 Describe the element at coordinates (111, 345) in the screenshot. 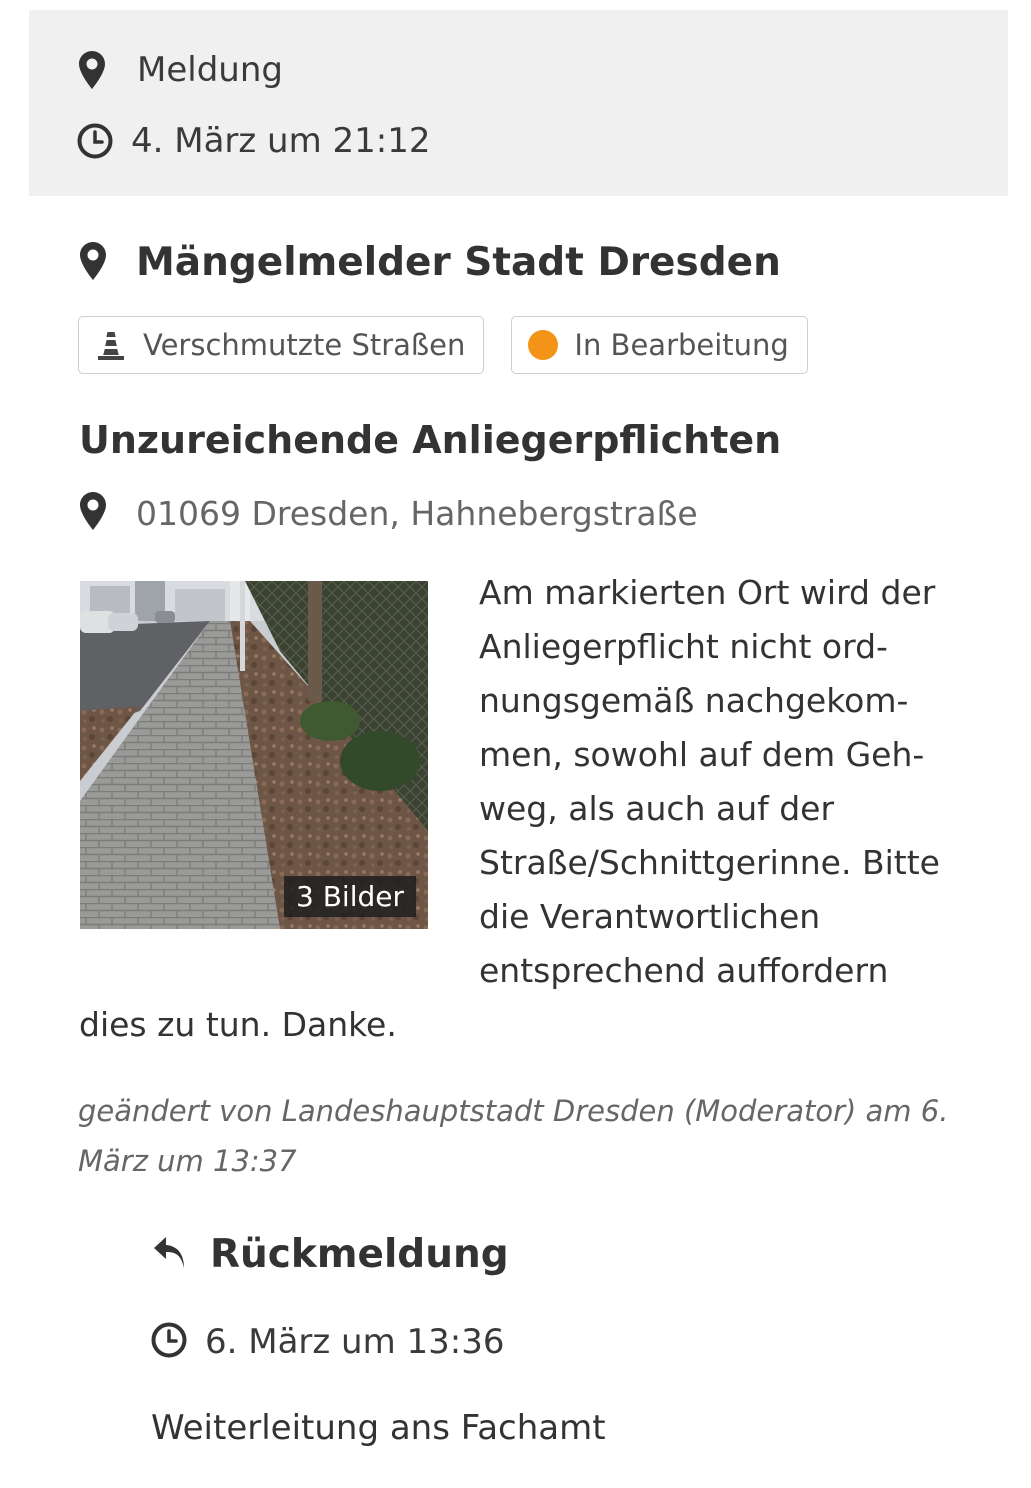

I see `traffic-cone-icon` at that location.